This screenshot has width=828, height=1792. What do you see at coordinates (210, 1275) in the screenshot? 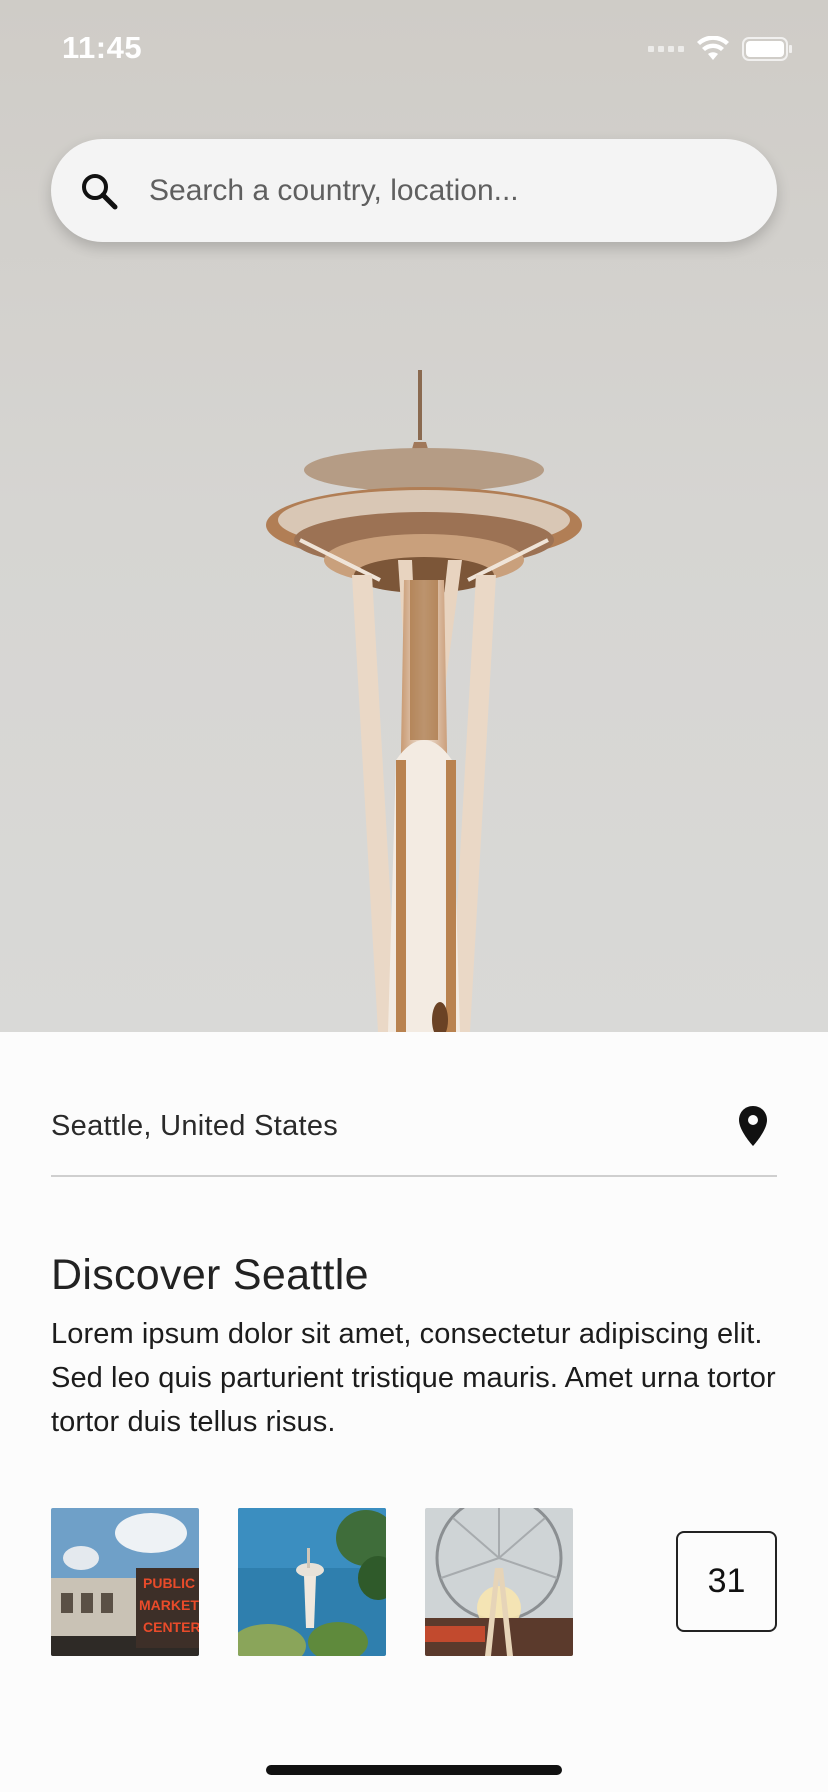
I see `page-title: Discover Seattle` at bounding box center [210, 1275].